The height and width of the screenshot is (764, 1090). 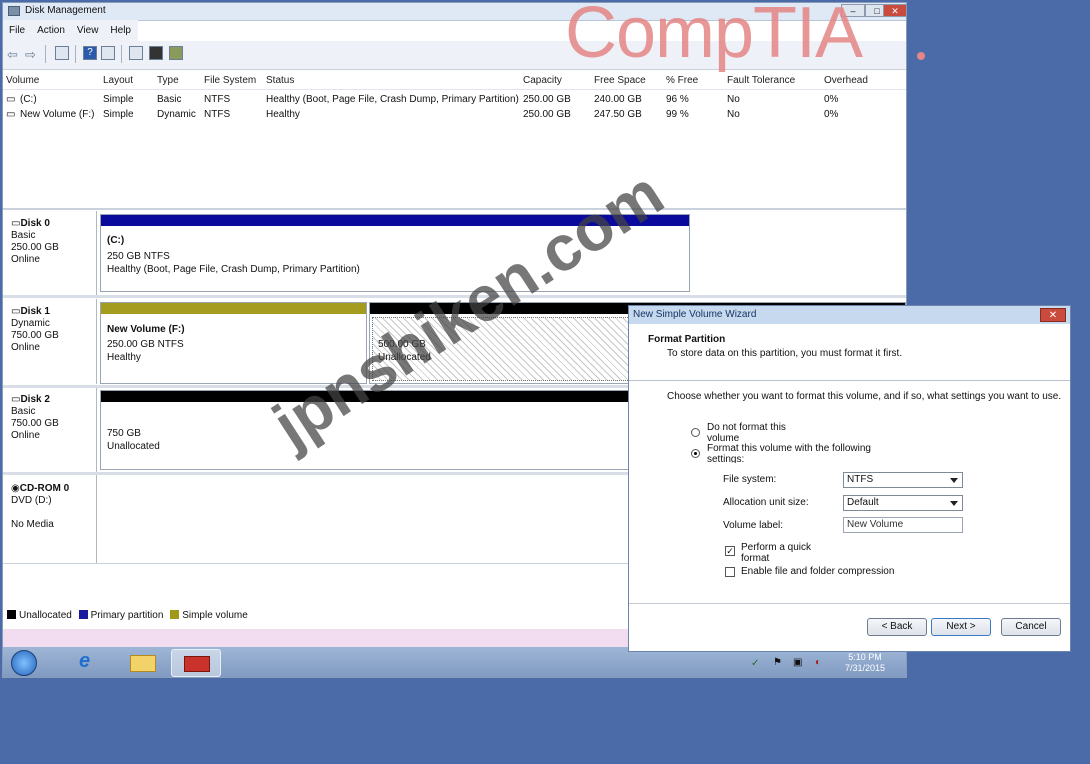 I want to click on clock: 5:10 PM 7/31/2015, so click(x=865, y=663).